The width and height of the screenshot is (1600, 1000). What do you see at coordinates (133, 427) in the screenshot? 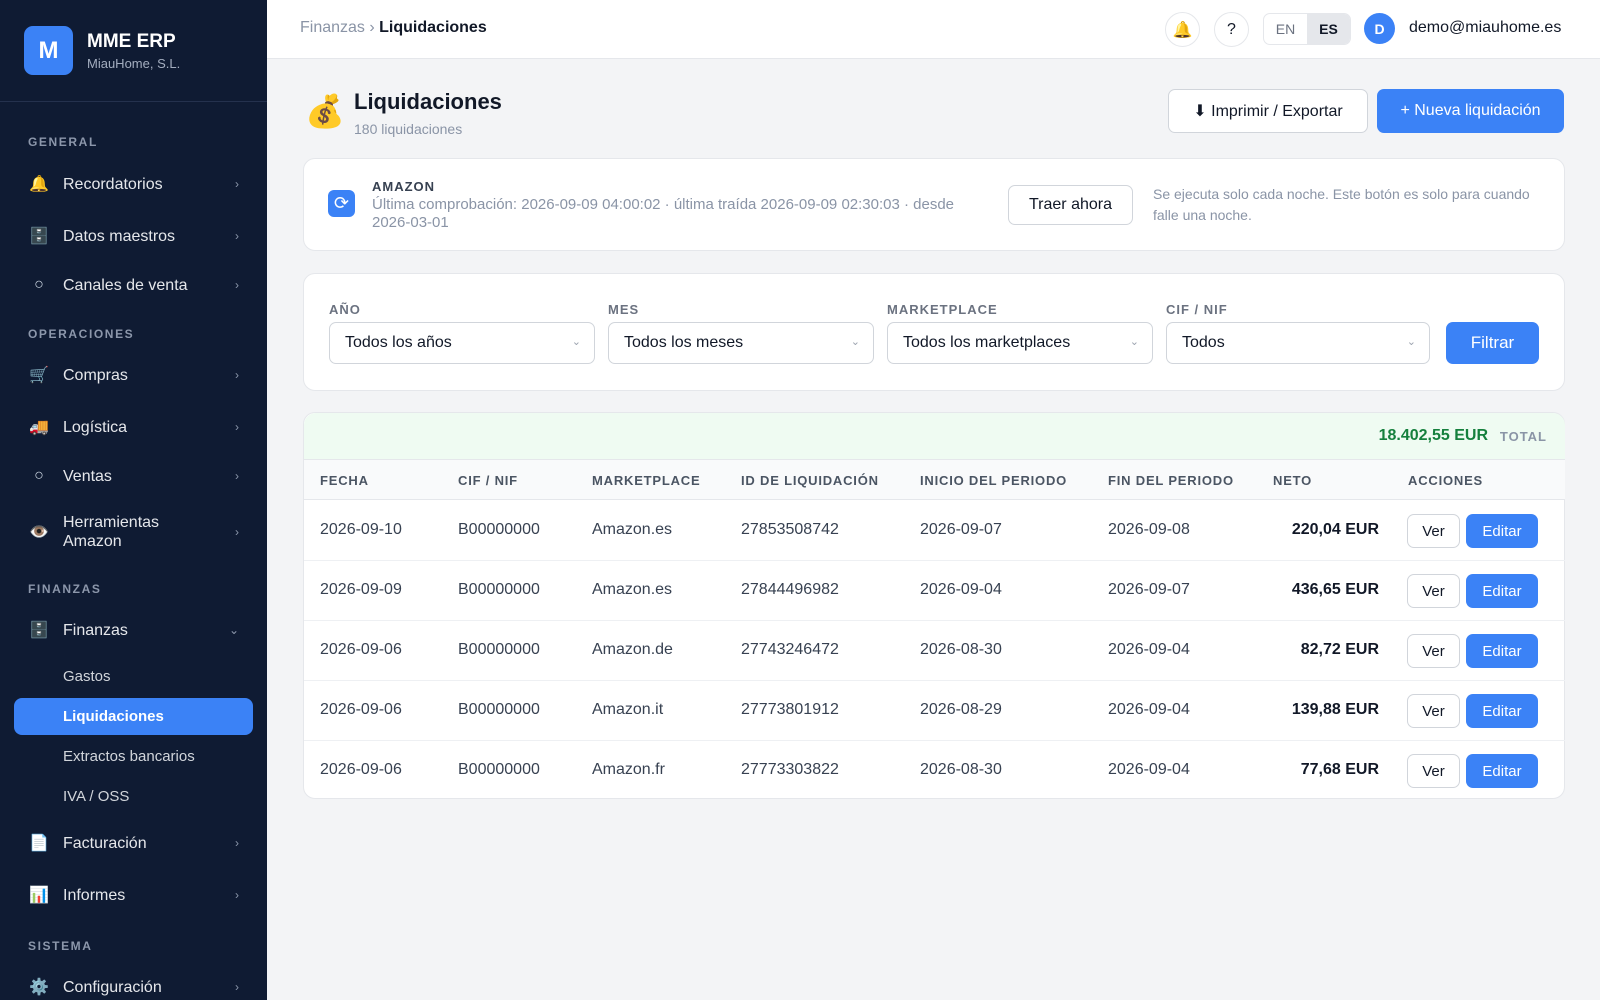
I see `sidebar-item-logistica: 🚚 Logística ›` at bounding box center [133, 427].